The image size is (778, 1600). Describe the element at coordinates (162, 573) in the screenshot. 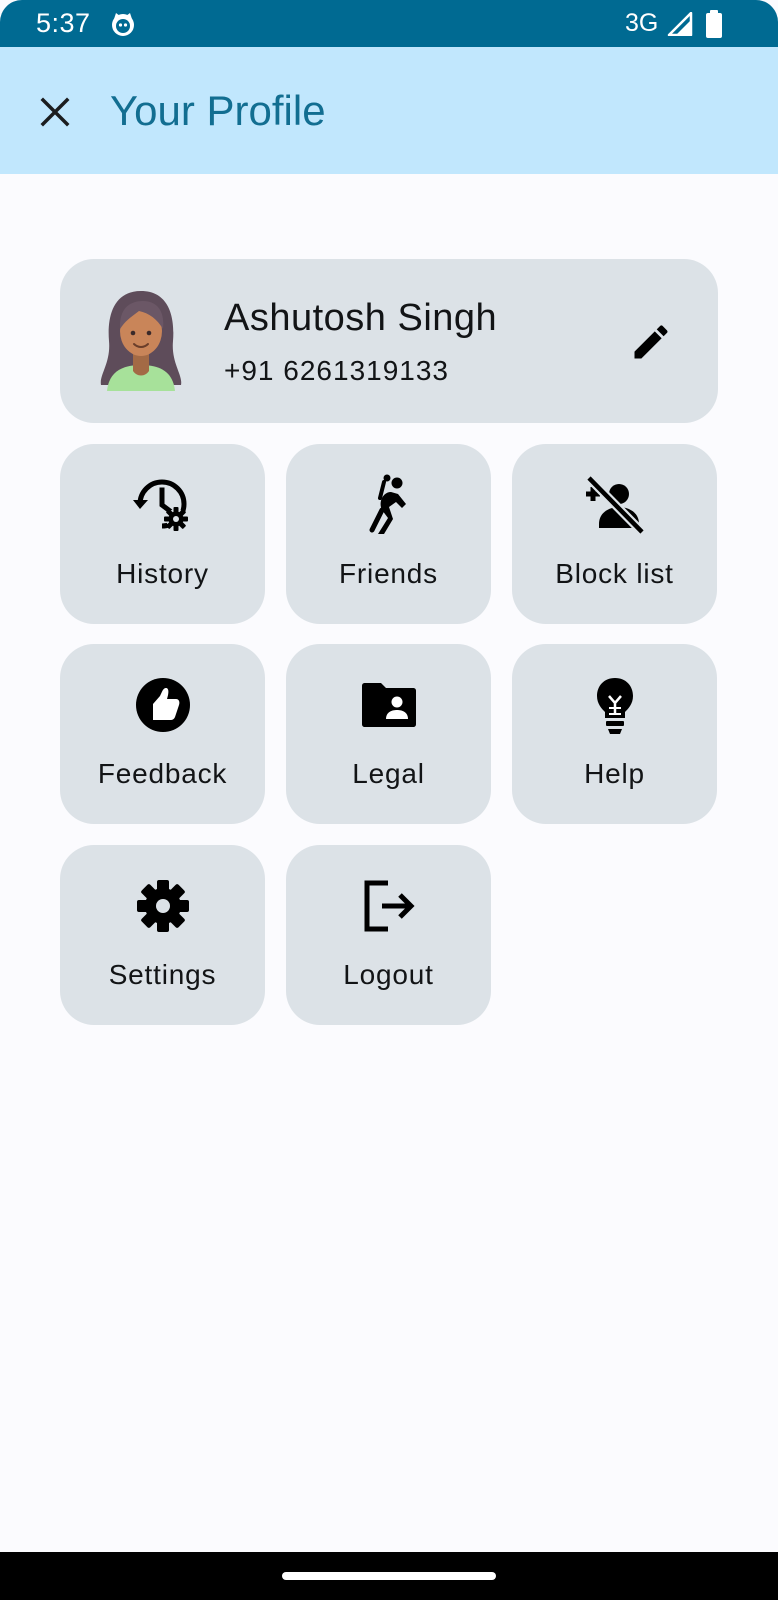

I see `history-label: History` at that location.